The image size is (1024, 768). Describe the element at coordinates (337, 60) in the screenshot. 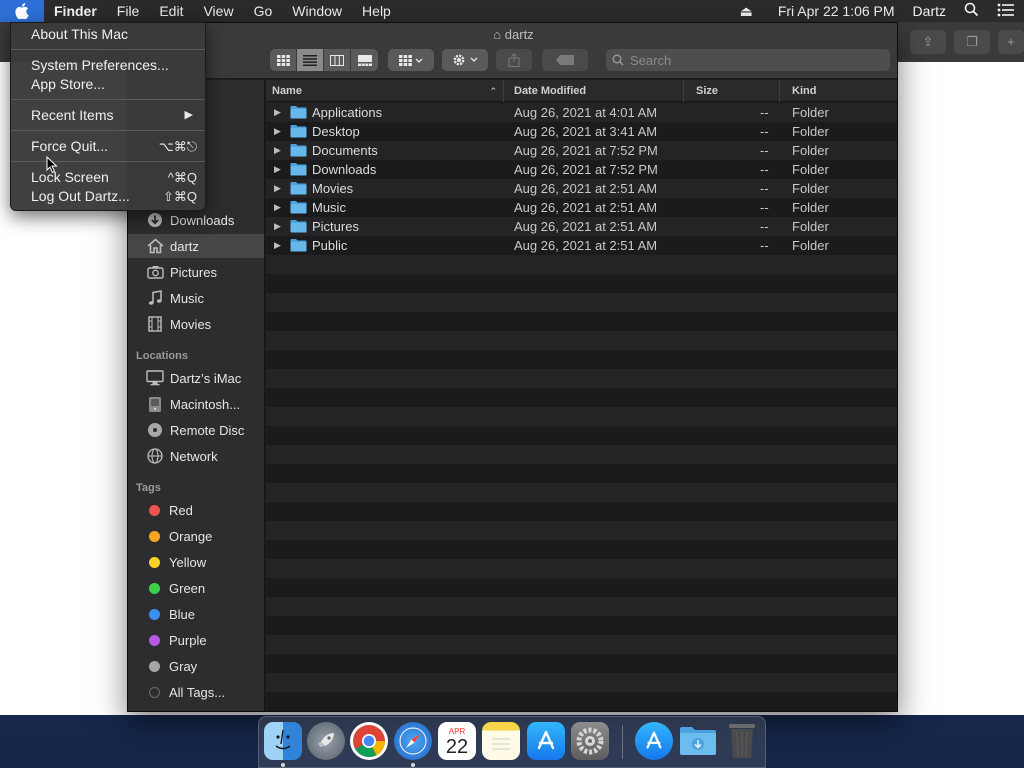

I see `column-view-button` at that location.